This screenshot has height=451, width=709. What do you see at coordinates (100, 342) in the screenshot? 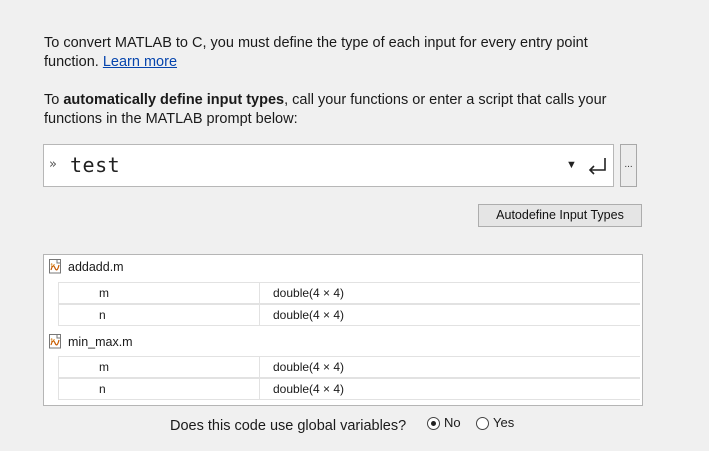
I see `file-name: min_max.m` at bounding box center [100, 342].